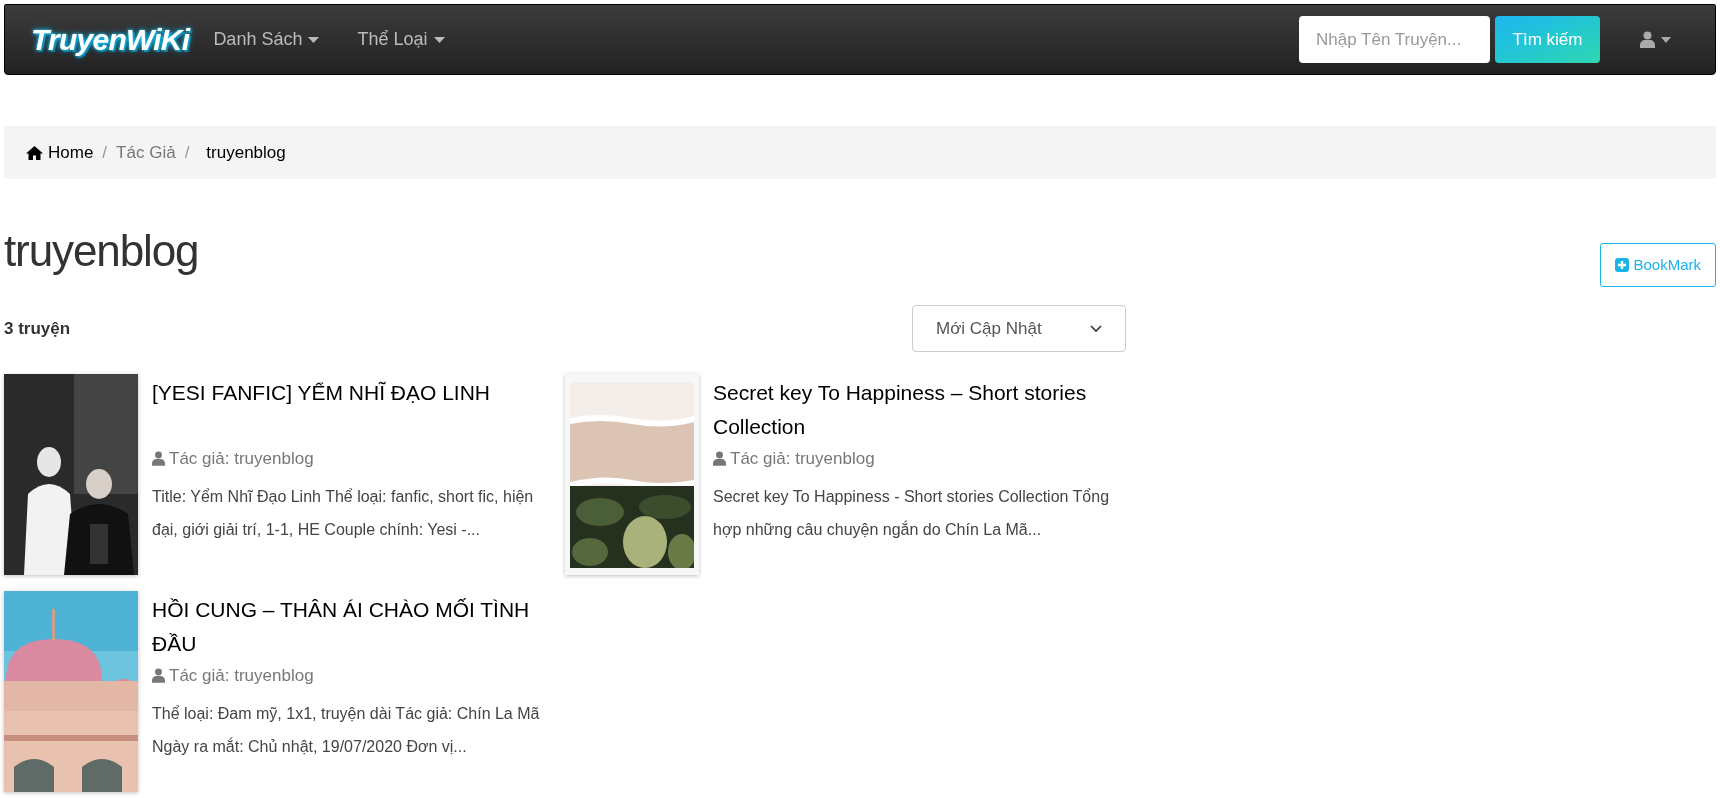  Describe the element at coordinates (1655, 39) in the screenshot. I see `user-menu-button` at that location.